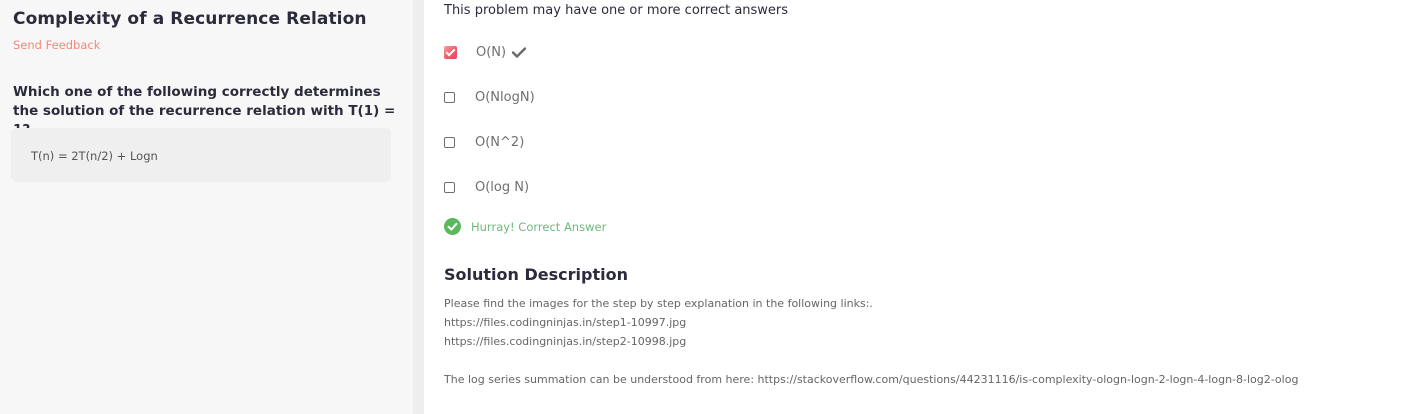 Image resolution: width=1406 pixels, height=414 pixels. I want to click on option-label: O(N), so click(491, 52).